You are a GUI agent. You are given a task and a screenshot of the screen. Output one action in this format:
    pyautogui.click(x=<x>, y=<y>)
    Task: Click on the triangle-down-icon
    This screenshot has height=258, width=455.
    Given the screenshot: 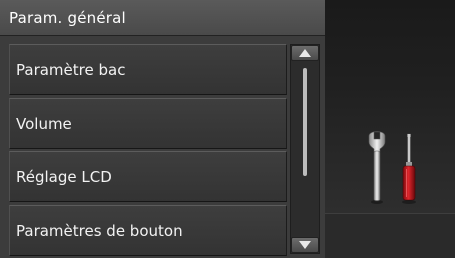 What is the action you would take?
    pyautogui.click(x=305, y=245)
    